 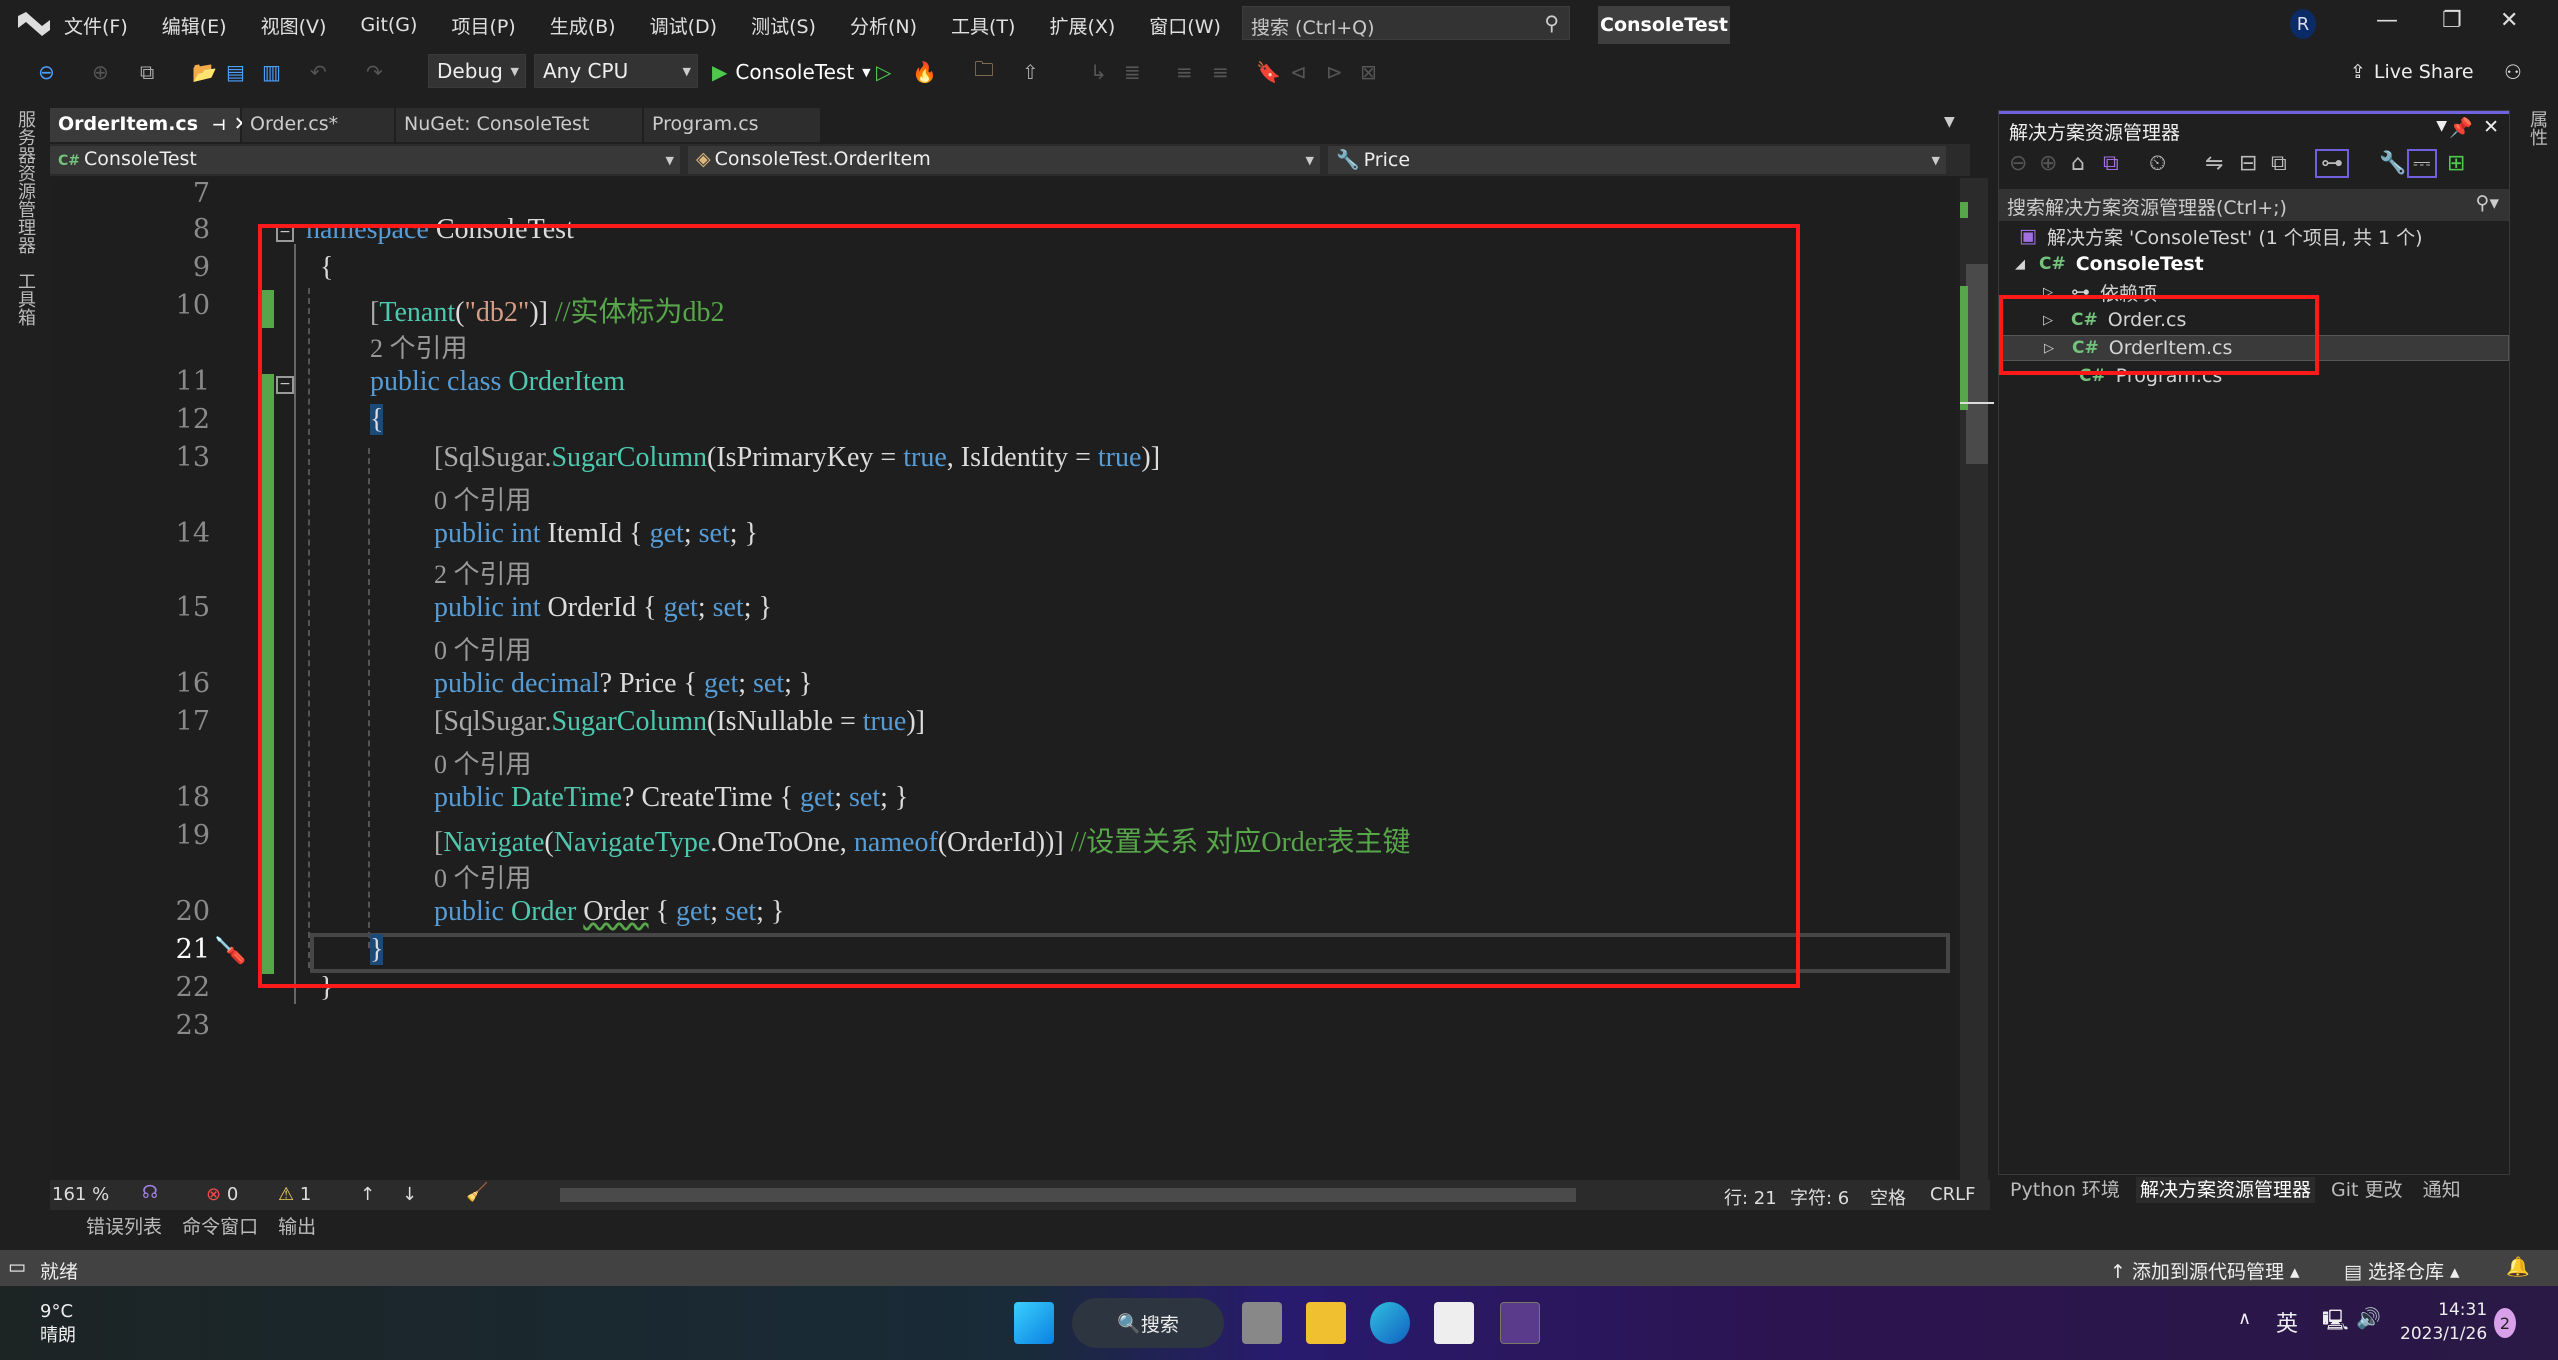 What do you see at coordinates (1184, 72) in the screenshot?
I see `comment-icon: ≡` at bounding box center [1184, 72].